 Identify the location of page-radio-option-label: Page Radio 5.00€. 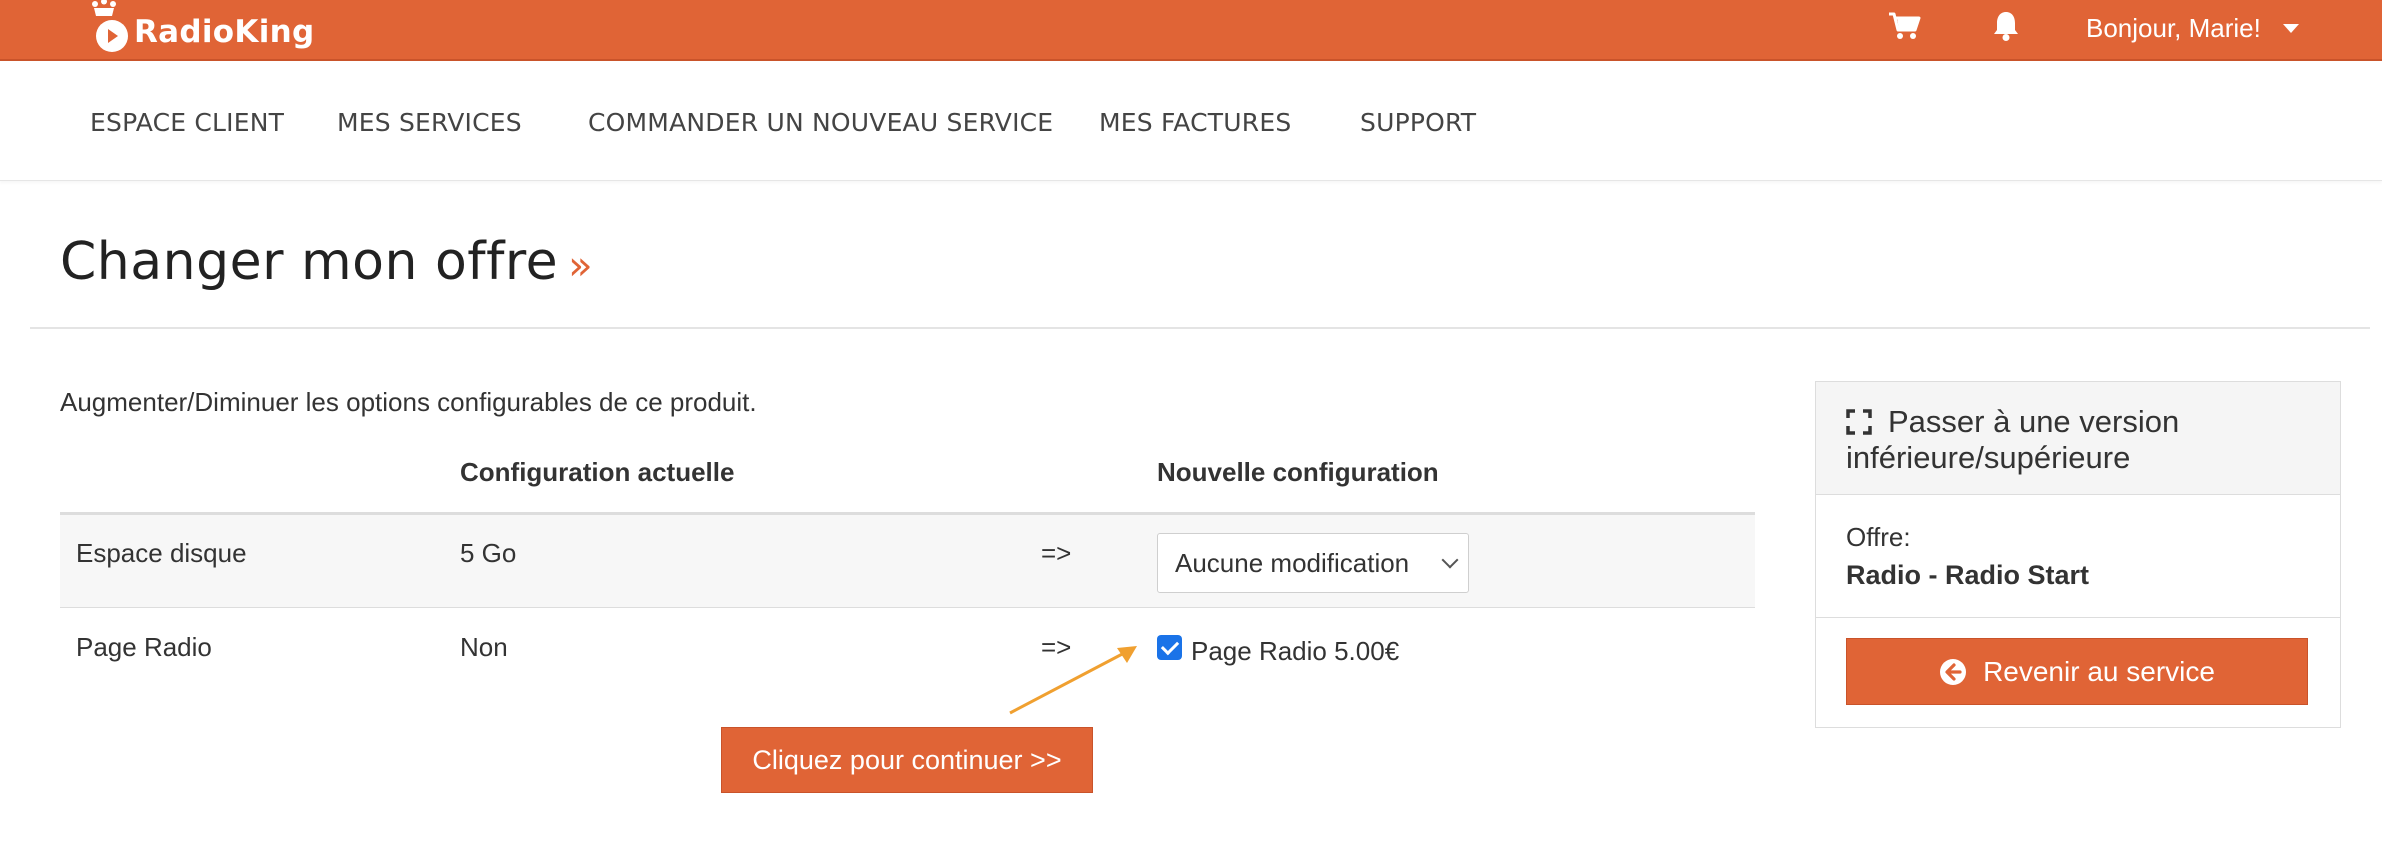
(1295, 651).